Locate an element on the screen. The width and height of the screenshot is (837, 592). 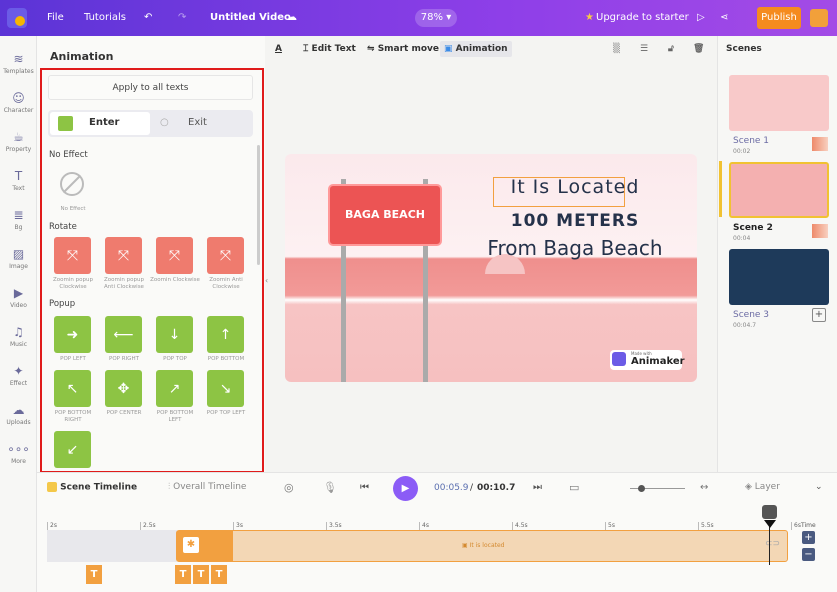
playhead-handle is located at coordinates (769, 512).